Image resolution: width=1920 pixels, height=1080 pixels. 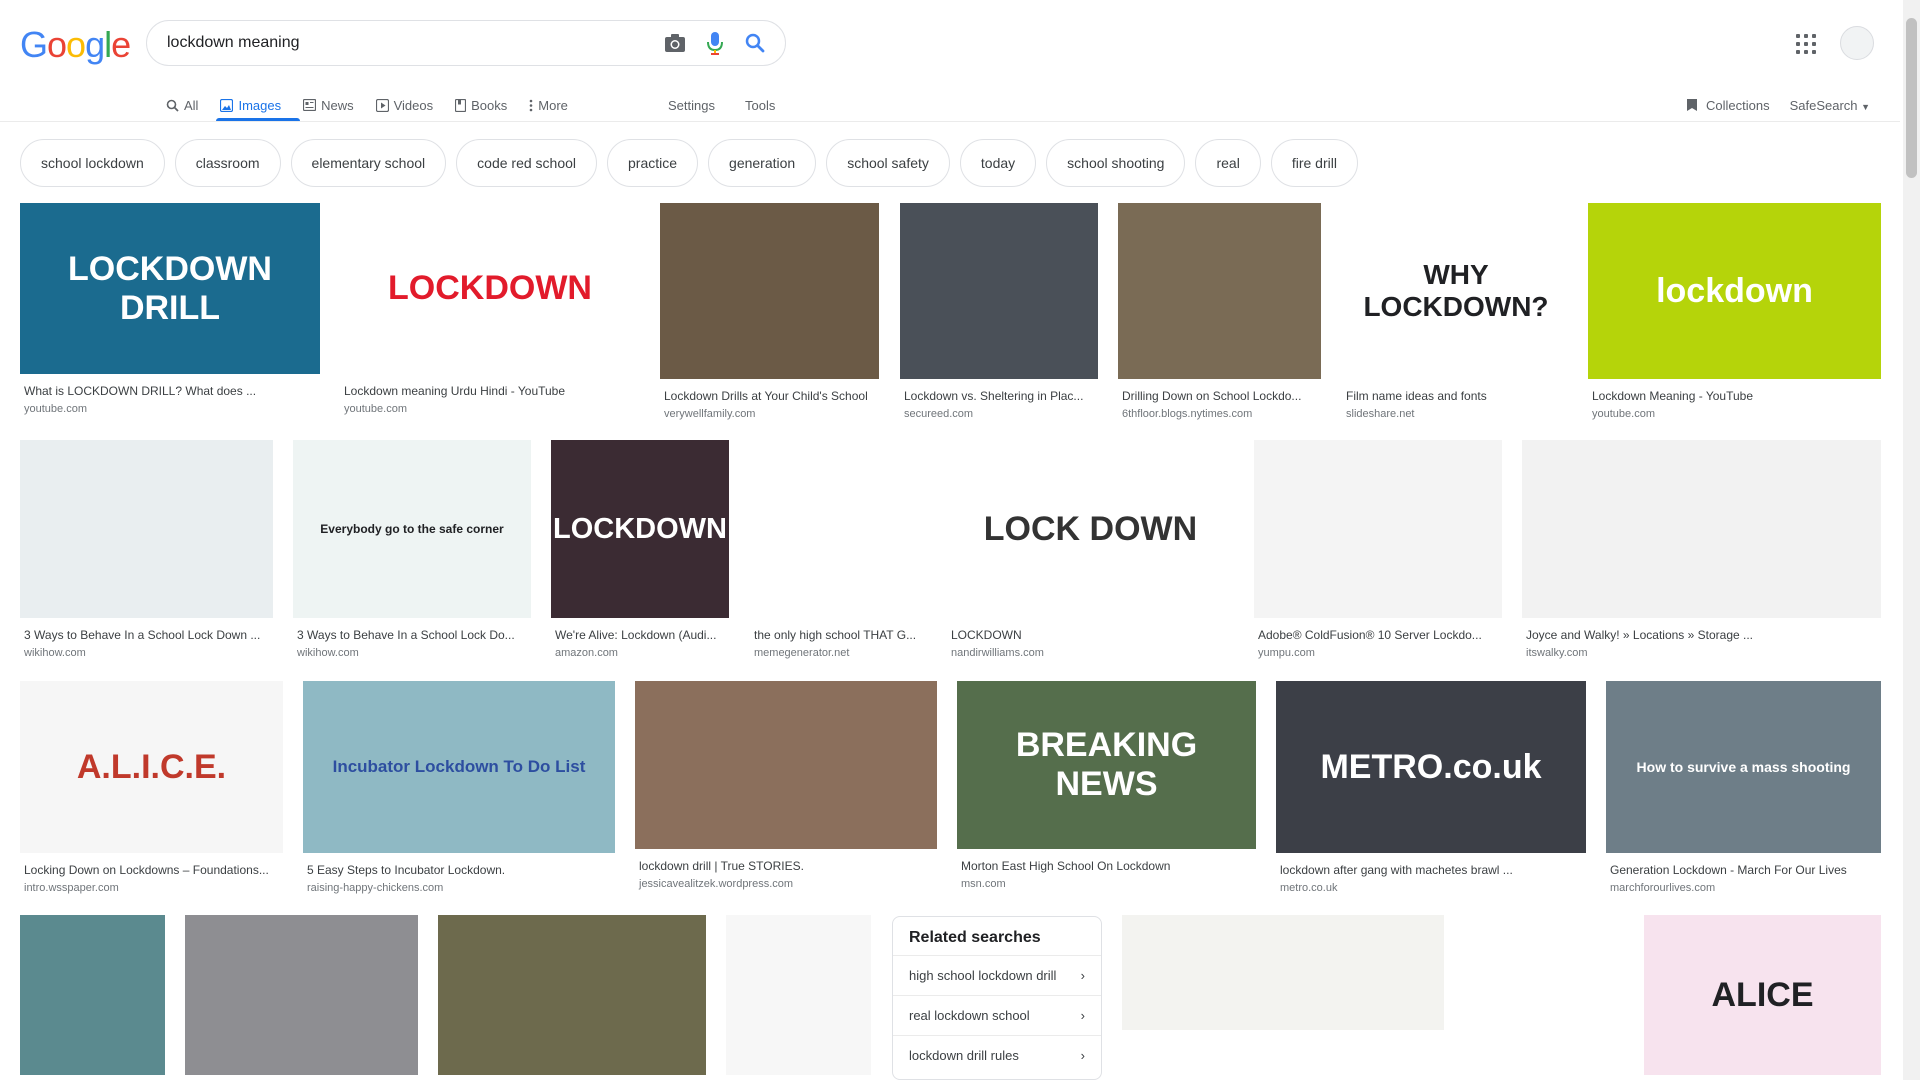 I want to click on thumbnail-text: Everybody go to the safe corner, so click(x=412, y=529).